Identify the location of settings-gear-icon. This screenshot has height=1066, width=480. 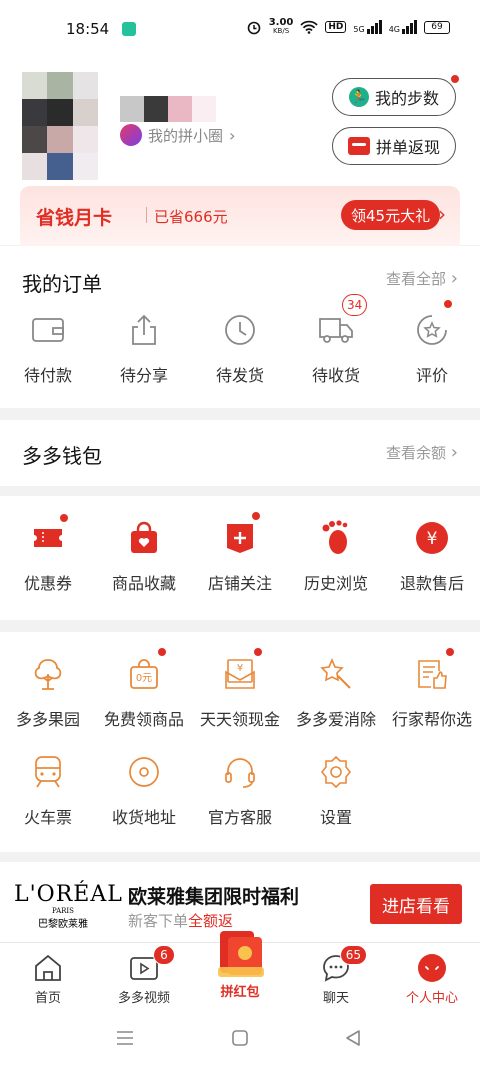
(336, 772).